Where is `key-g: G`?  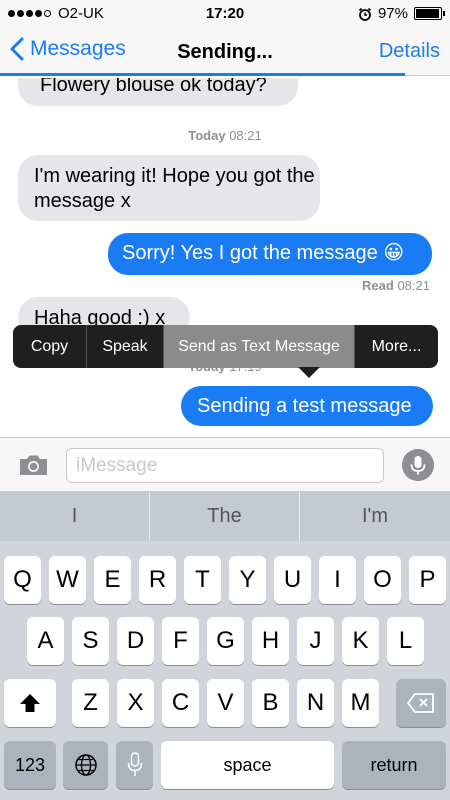 key-g: G is located at coordinates (225, 641).